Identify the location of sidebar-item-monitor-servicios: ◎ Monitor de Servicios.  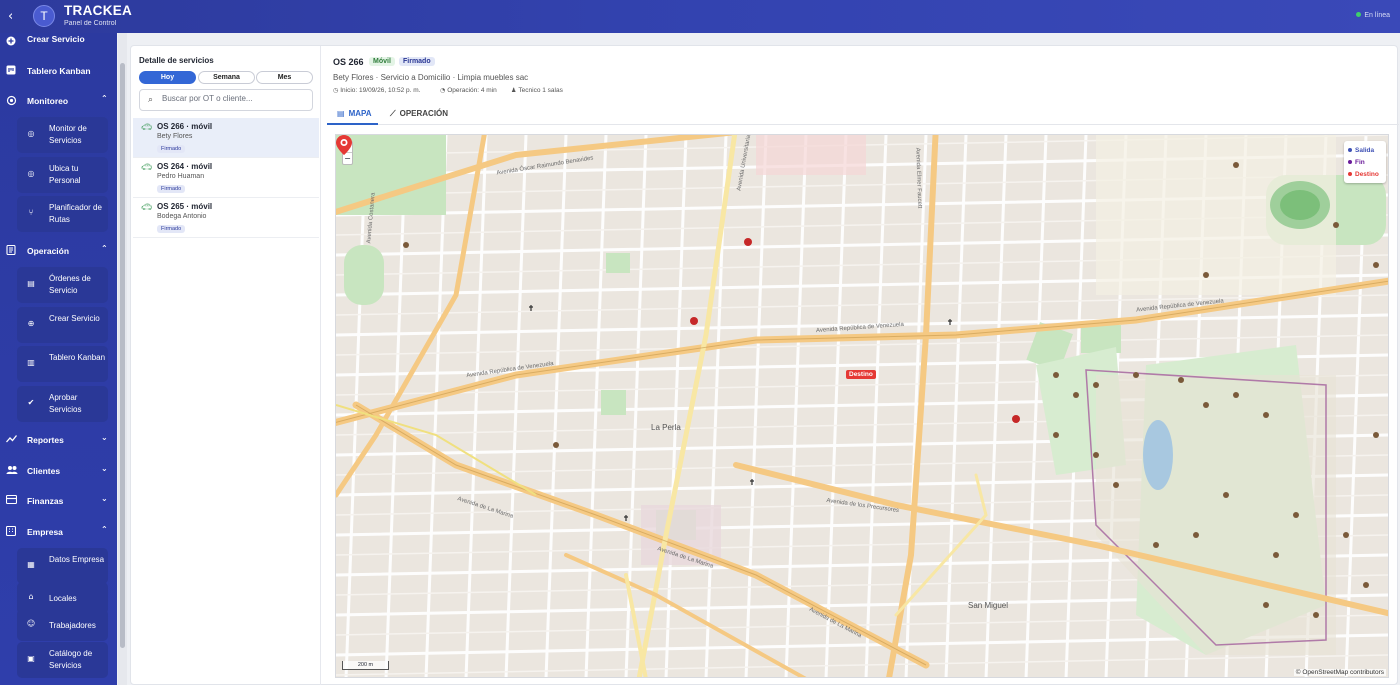
(62, 135).